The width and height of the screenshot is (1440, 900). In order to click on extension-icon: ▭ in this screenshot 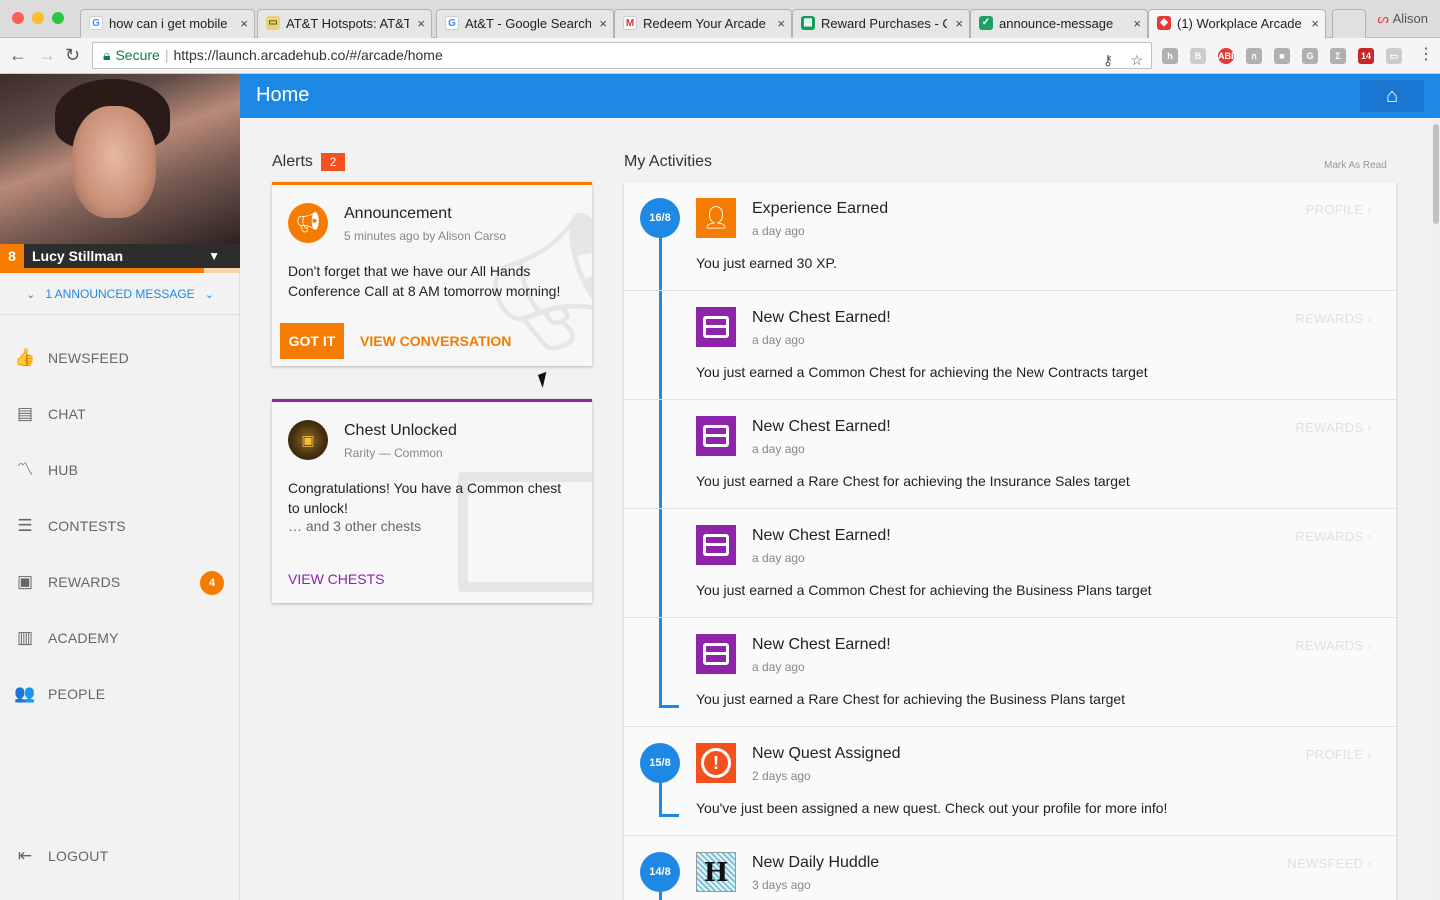, I will do `click(1394, 56)`.